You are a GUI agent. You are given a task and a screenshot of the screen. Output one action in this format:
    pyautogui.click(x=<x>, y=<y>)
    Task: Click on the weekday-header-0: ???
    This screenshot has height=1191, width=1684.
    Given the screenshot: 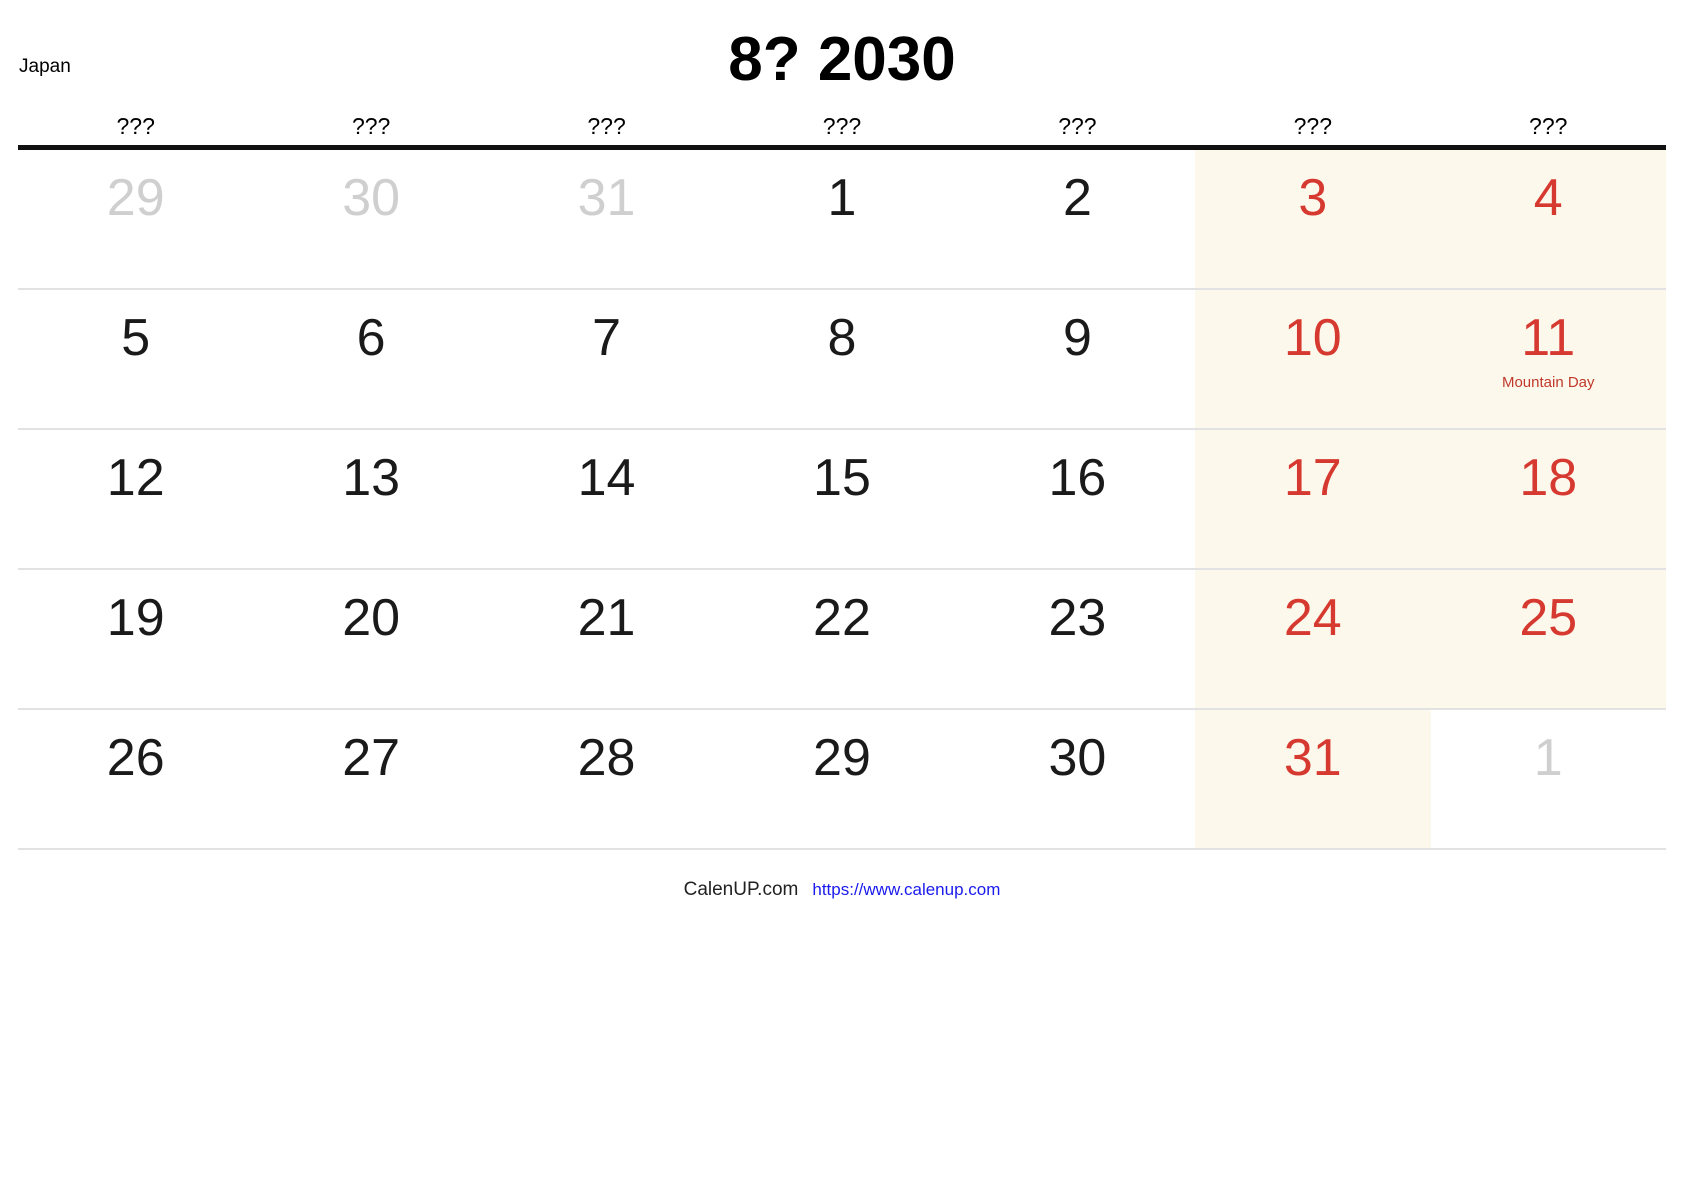 What is the action you would take?
    pyautogui.click(x=135, y=126)
    